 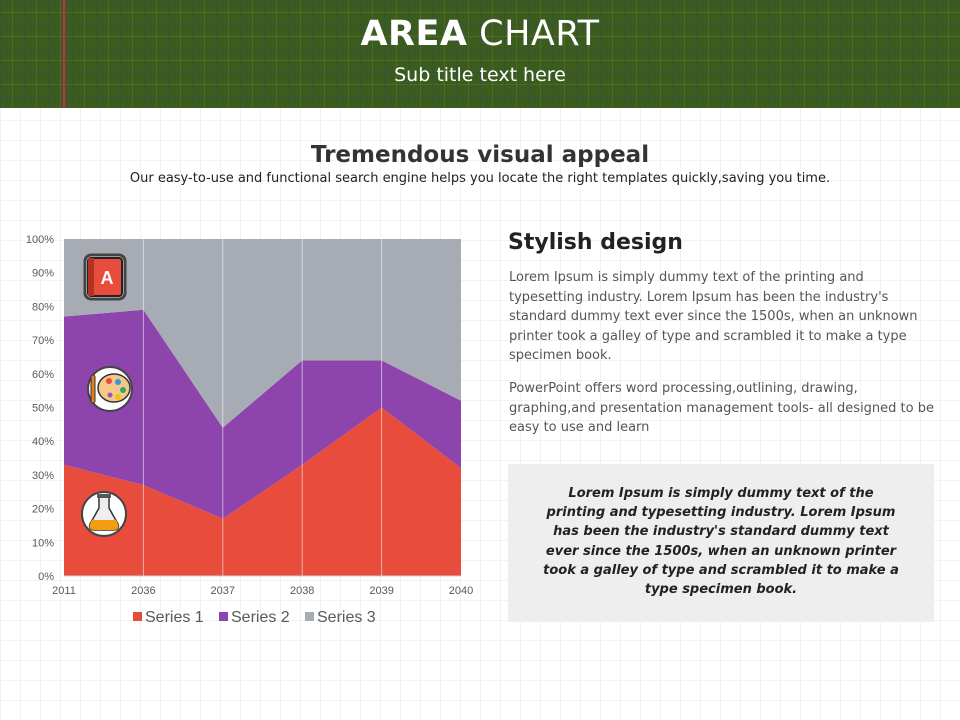 I want to click on page-title: AREA CHART, so click(x=480, y=34).